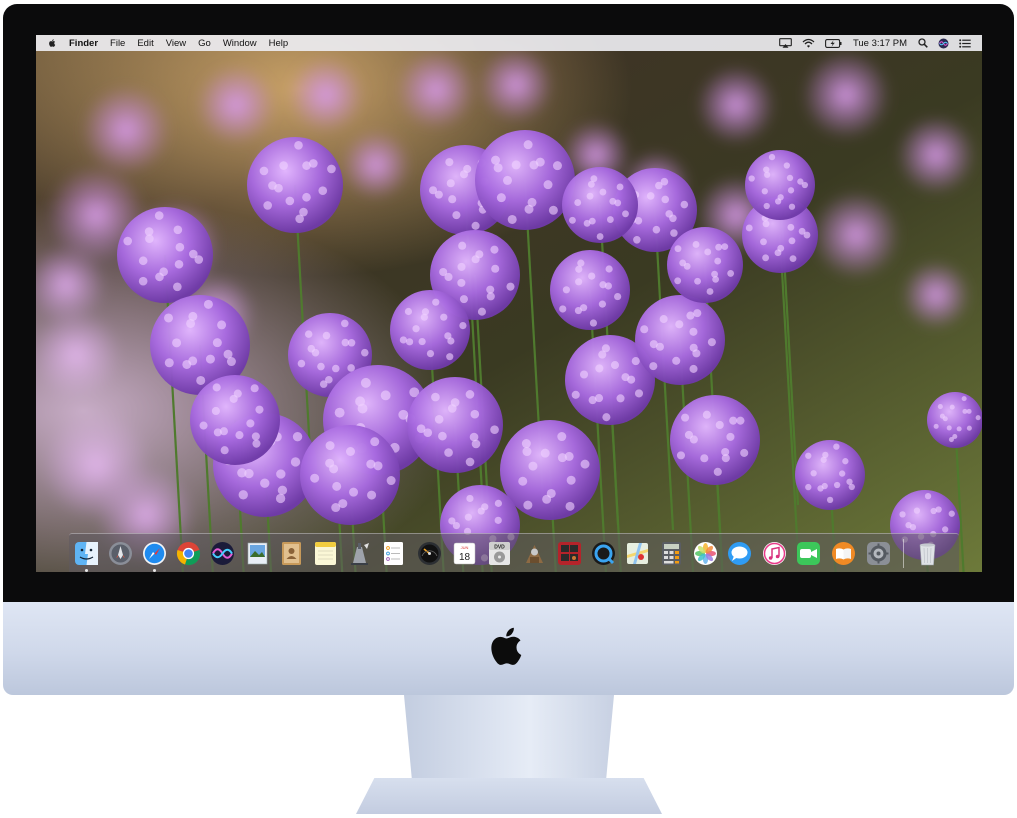  I want to click on menu-help: Help, so click(279, 43).